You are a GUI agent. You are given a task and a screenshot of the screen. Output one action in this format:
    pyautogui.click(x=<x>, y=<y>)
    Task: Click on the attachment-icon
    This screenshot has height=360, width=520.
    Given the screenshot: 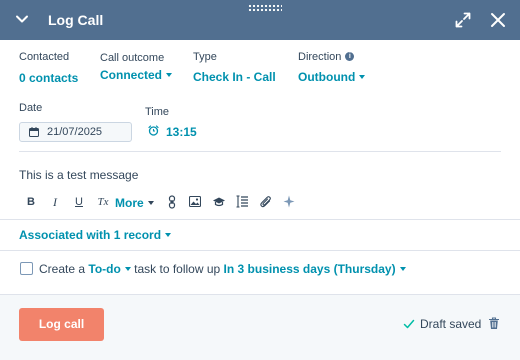 What is the action you would take?
    pyautogui.click(x=266, y=201)
    